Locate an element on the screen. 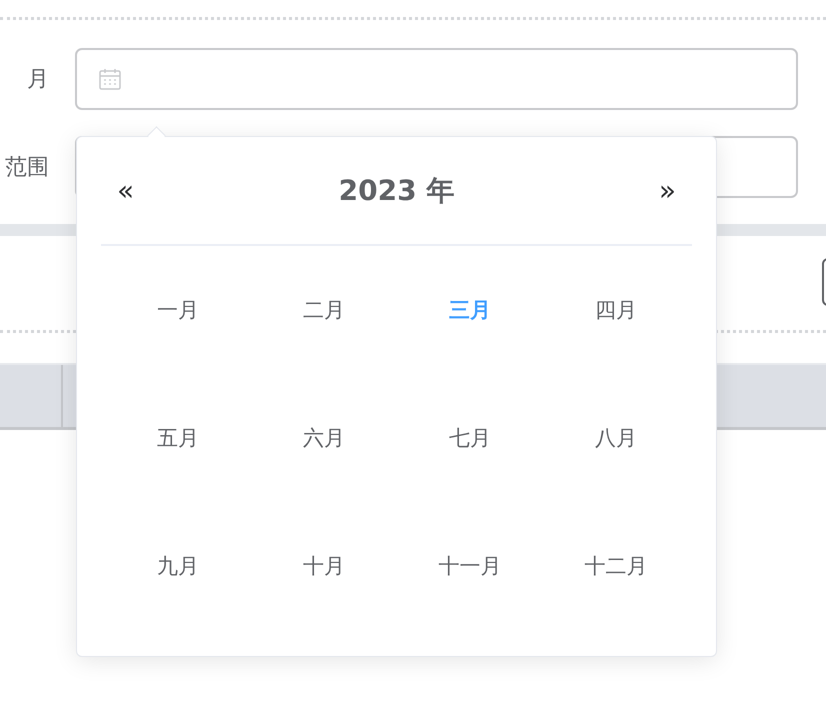 This screenshot has width=826, height=710. month-option: 十月 is located at coordinates (324, 566).